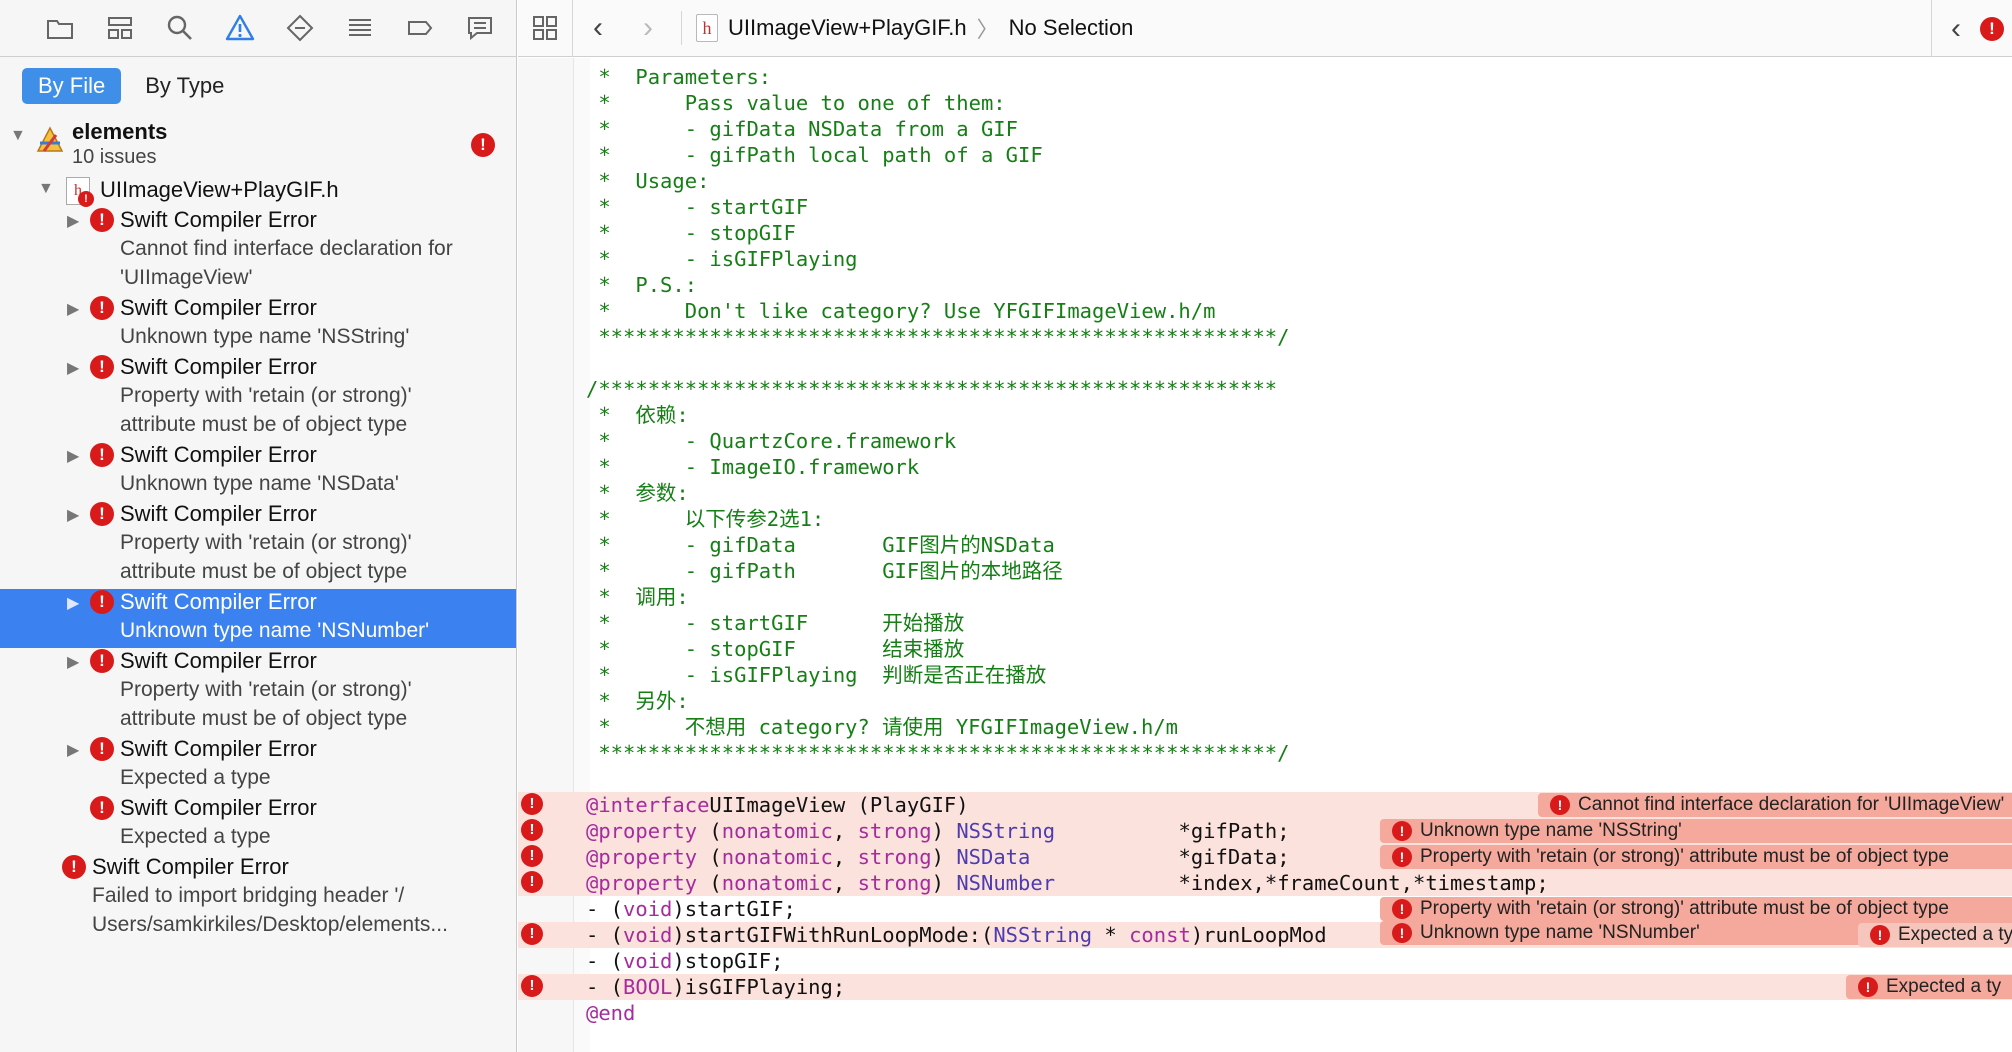 This screenshot has width=2012, height=1052. Describe the element at coordinates (360, 28) in the screenshot. I see `debug-list-icon` at that location.